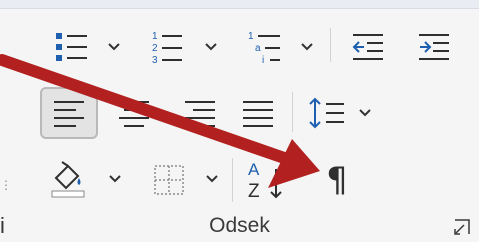 The width and height of the screenshot is (479, 242). I want to click on multilevel-glyph-a: a, so click(258, 48).